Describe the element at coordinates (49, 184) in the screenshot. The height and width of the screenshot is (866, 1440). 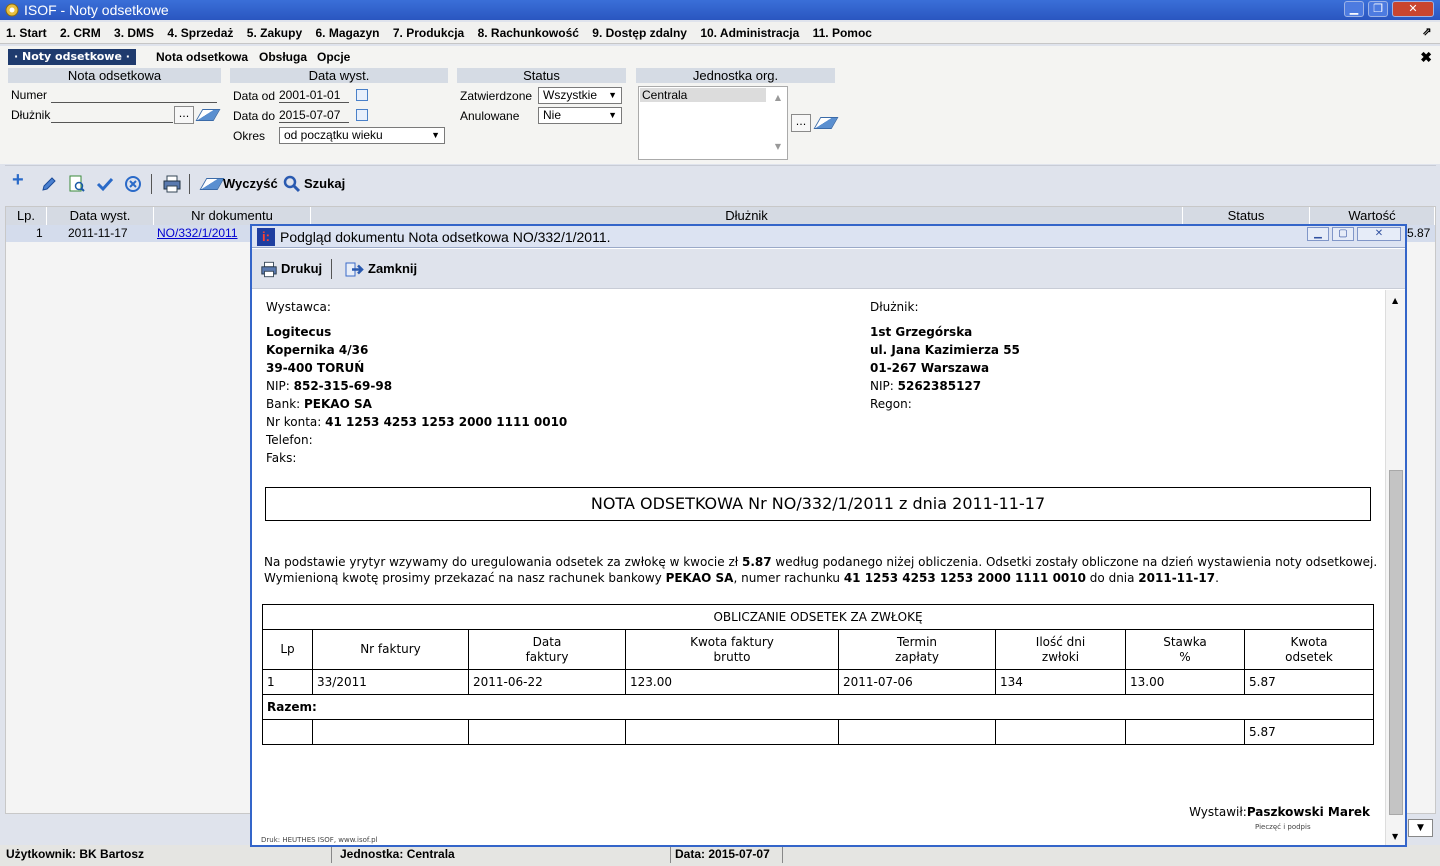
I see `edit-icon` at that location.